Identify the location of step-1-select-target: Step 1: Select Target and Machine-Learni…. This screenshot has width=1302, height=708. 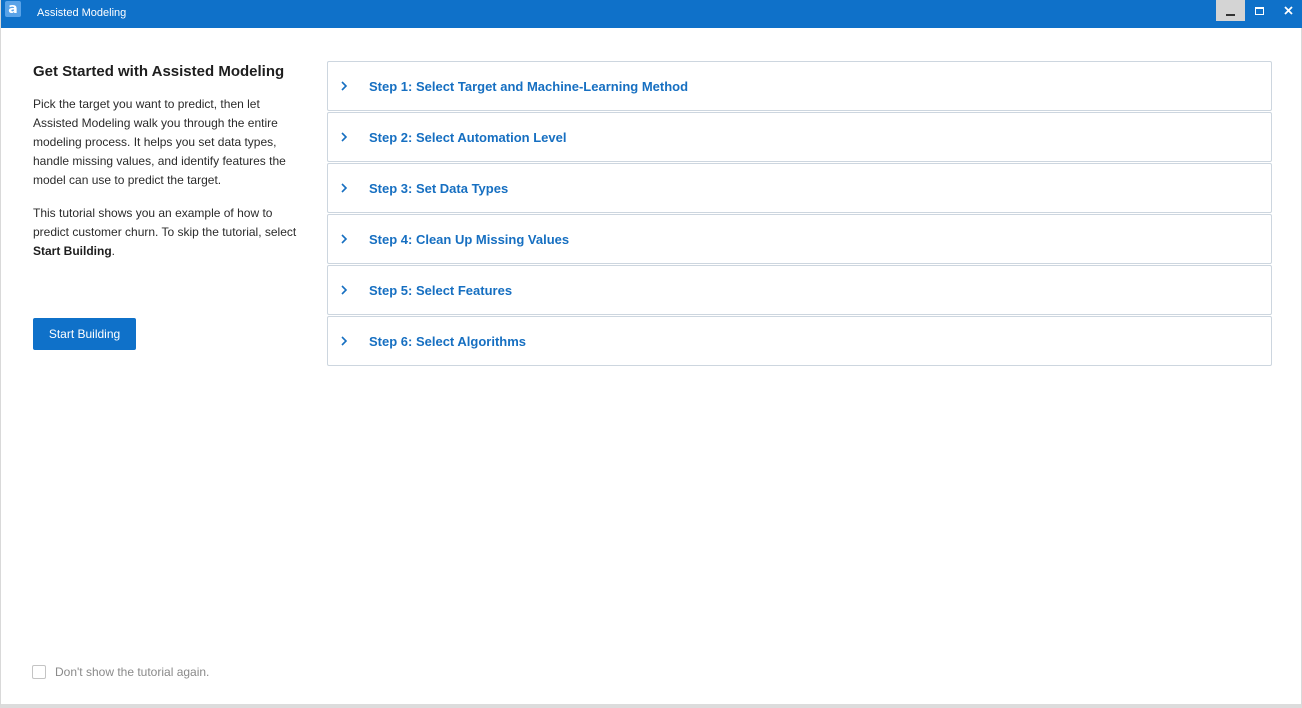
(799, 86).